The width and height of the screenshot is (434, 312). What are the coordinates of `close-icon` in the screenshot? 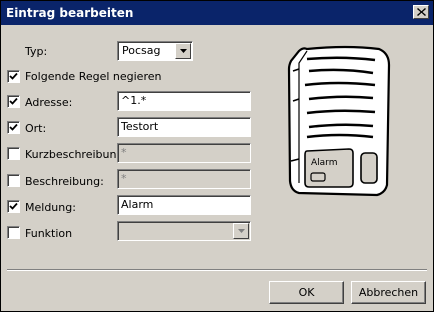 It's located at (421, 12).